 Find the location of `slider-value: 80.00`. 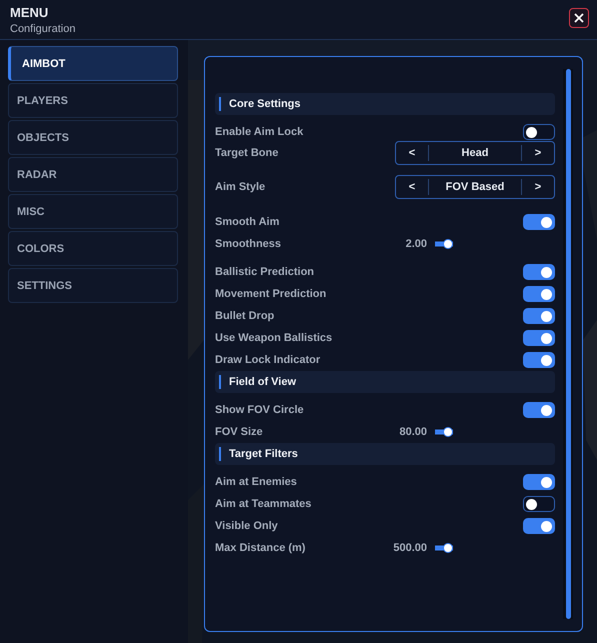

slider-value: 80.00 is located at coordinates (413, 432).